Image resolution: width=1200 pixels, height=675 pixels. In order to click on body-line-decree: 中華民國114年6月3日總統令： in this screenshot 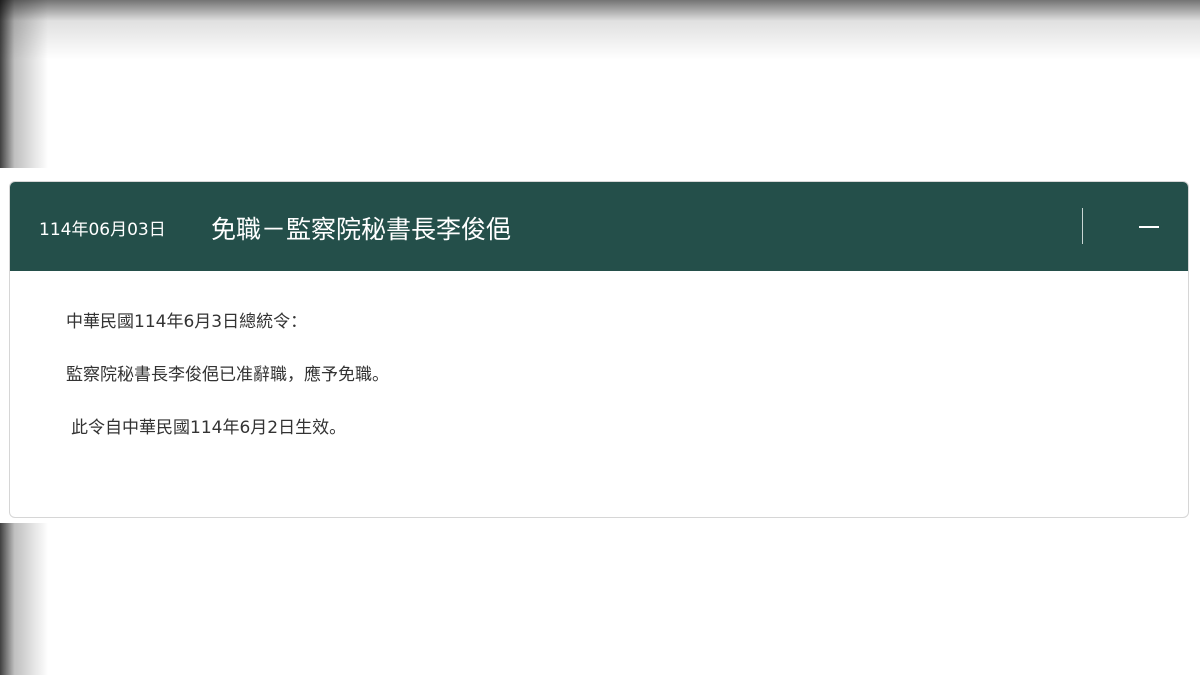, I will do `click(187, 322)`.